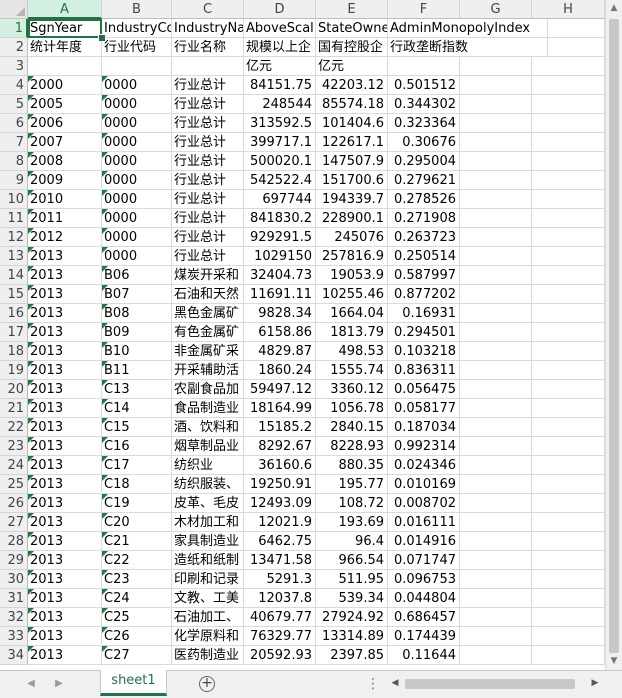 The image size is (622, 698). I want to click on cell-c7: 行业总计, so click(208, 142).